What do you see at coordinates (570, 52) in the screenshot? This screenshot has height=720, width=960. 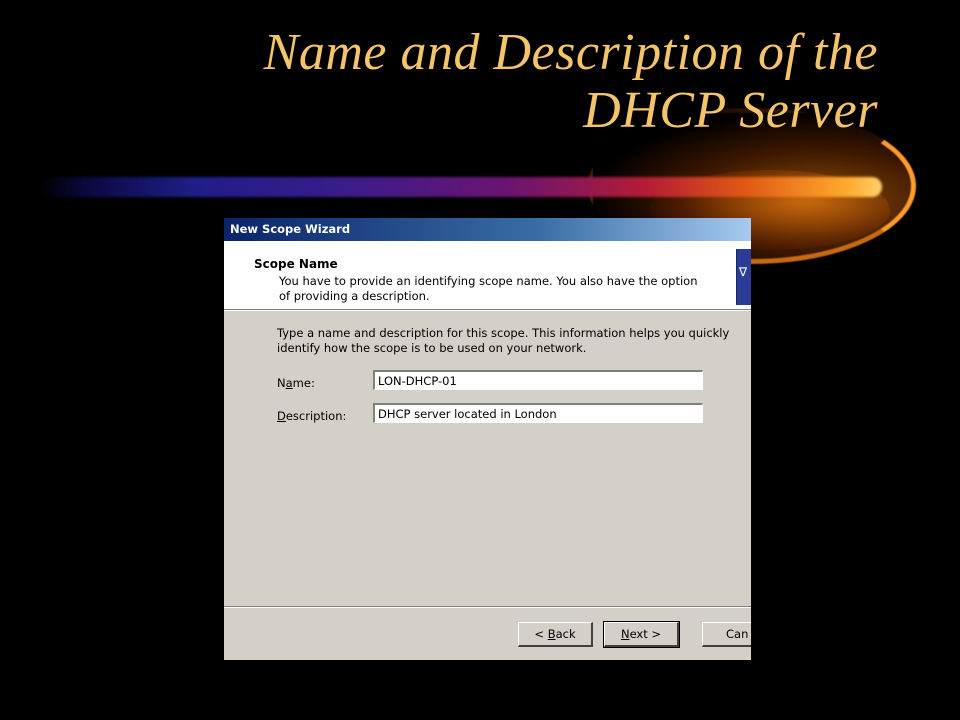 I see `slide-title-line-1: Name and Description of the` at bounding box center [570, 52].